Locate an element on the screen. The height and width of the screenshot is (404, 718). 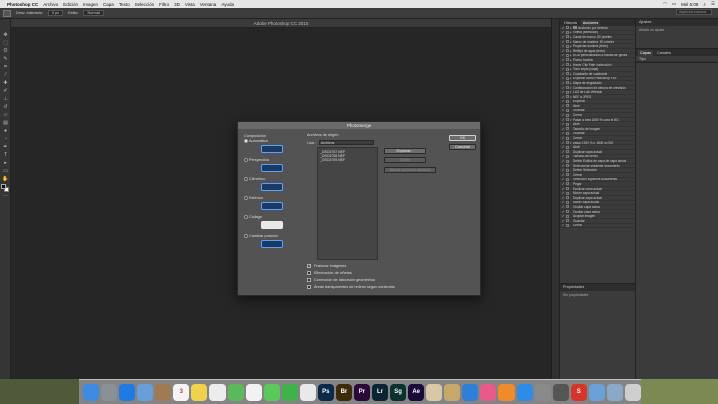
option-row: ✓ Fusionar imágenes is located at coordinates (351, 265).